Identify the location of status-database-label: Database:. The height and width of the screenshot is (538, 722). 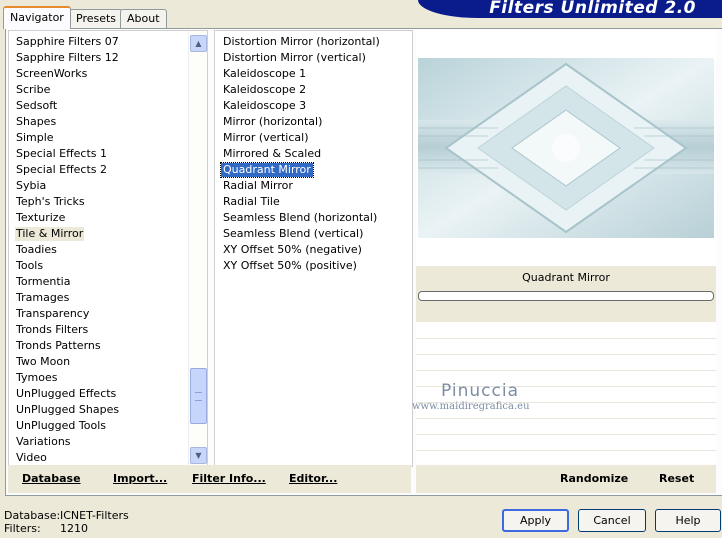
(32, 515).